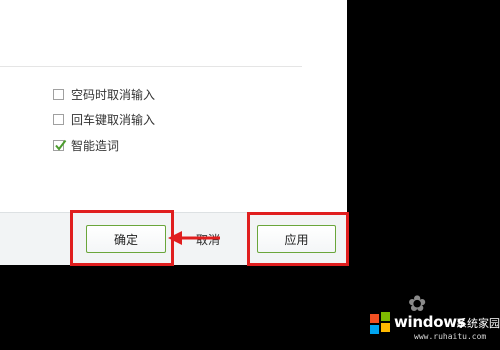  Describe the element at coordinates (58, 119) in the screenshot. I see `checkbox-enter-cancel` at that location.